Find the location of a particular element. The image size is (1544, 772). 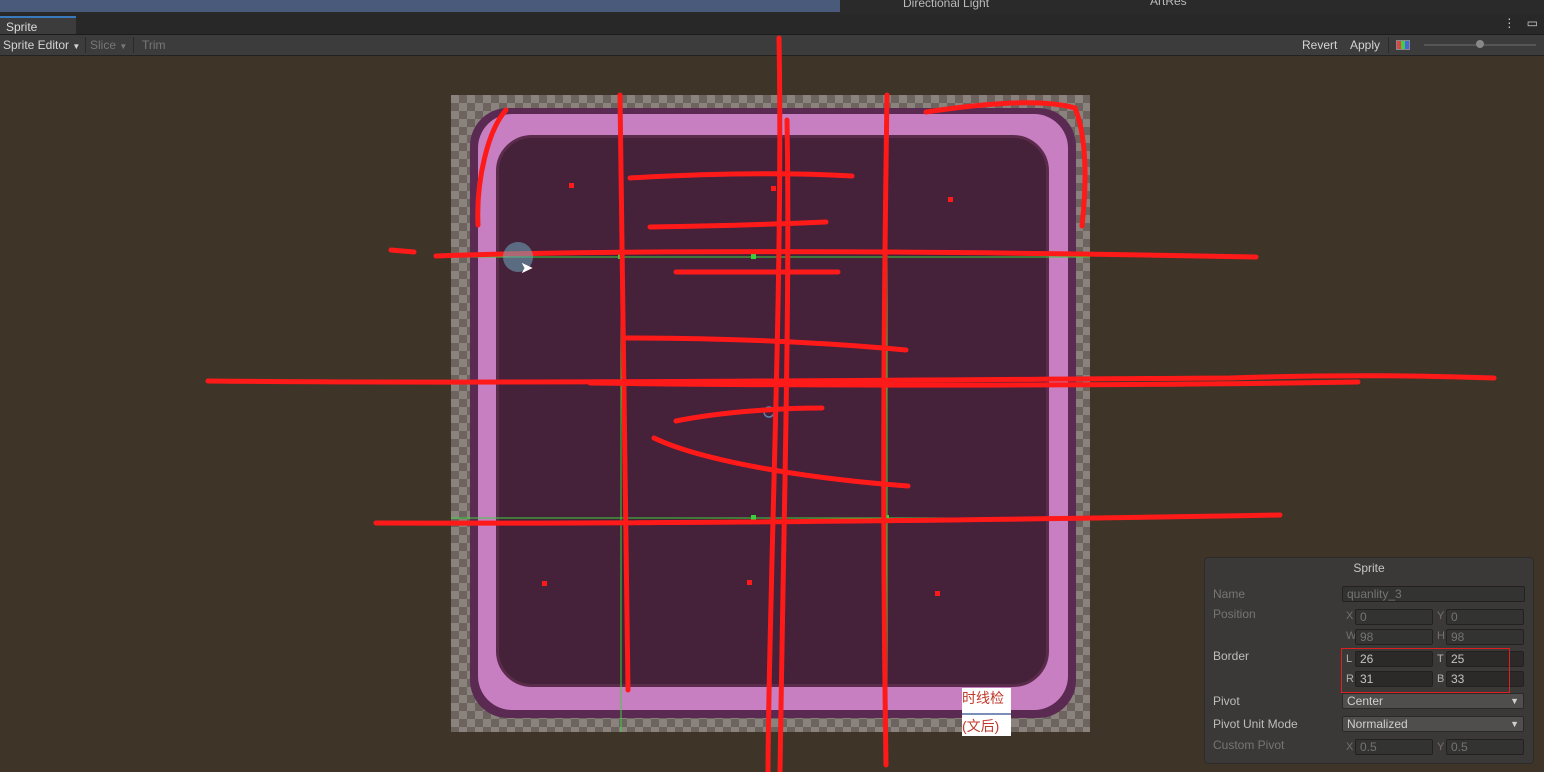

mode-label: Sprite Editor is located at coordinates (36, 45).